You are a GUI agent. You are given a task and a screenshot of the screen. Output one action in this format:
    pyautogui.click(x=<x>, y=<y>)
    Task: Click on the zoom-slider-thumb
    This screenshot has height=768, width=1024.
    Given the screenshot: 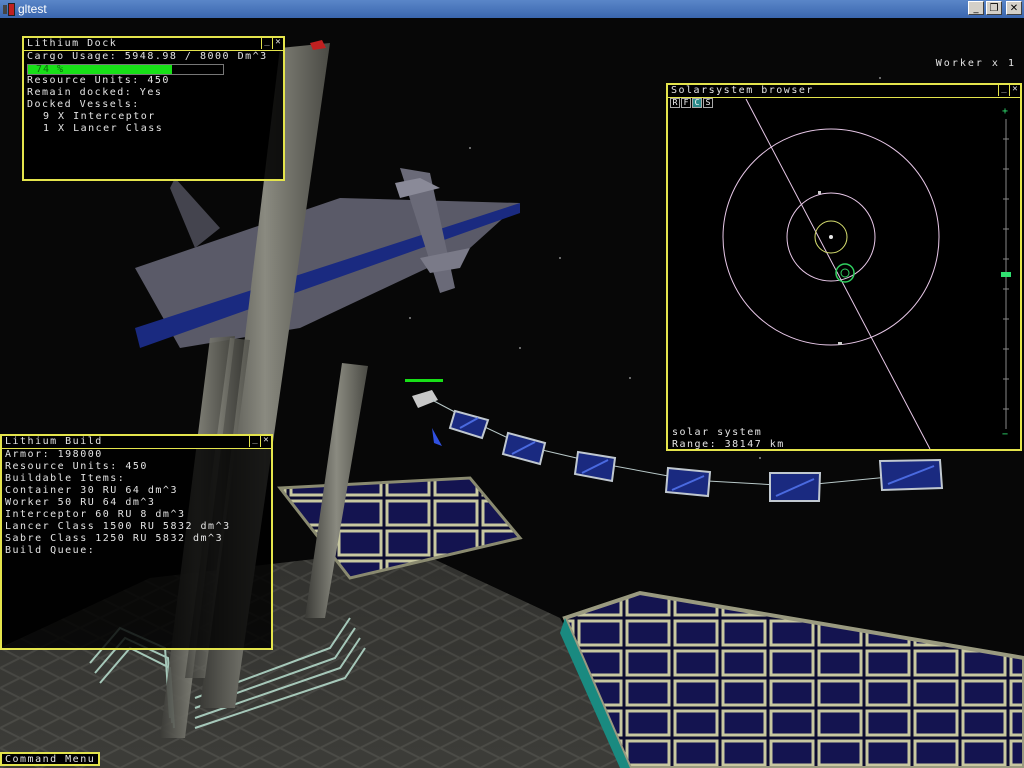 What is the action you would take?
    pyautogui.click(x=1006, y=274)
    